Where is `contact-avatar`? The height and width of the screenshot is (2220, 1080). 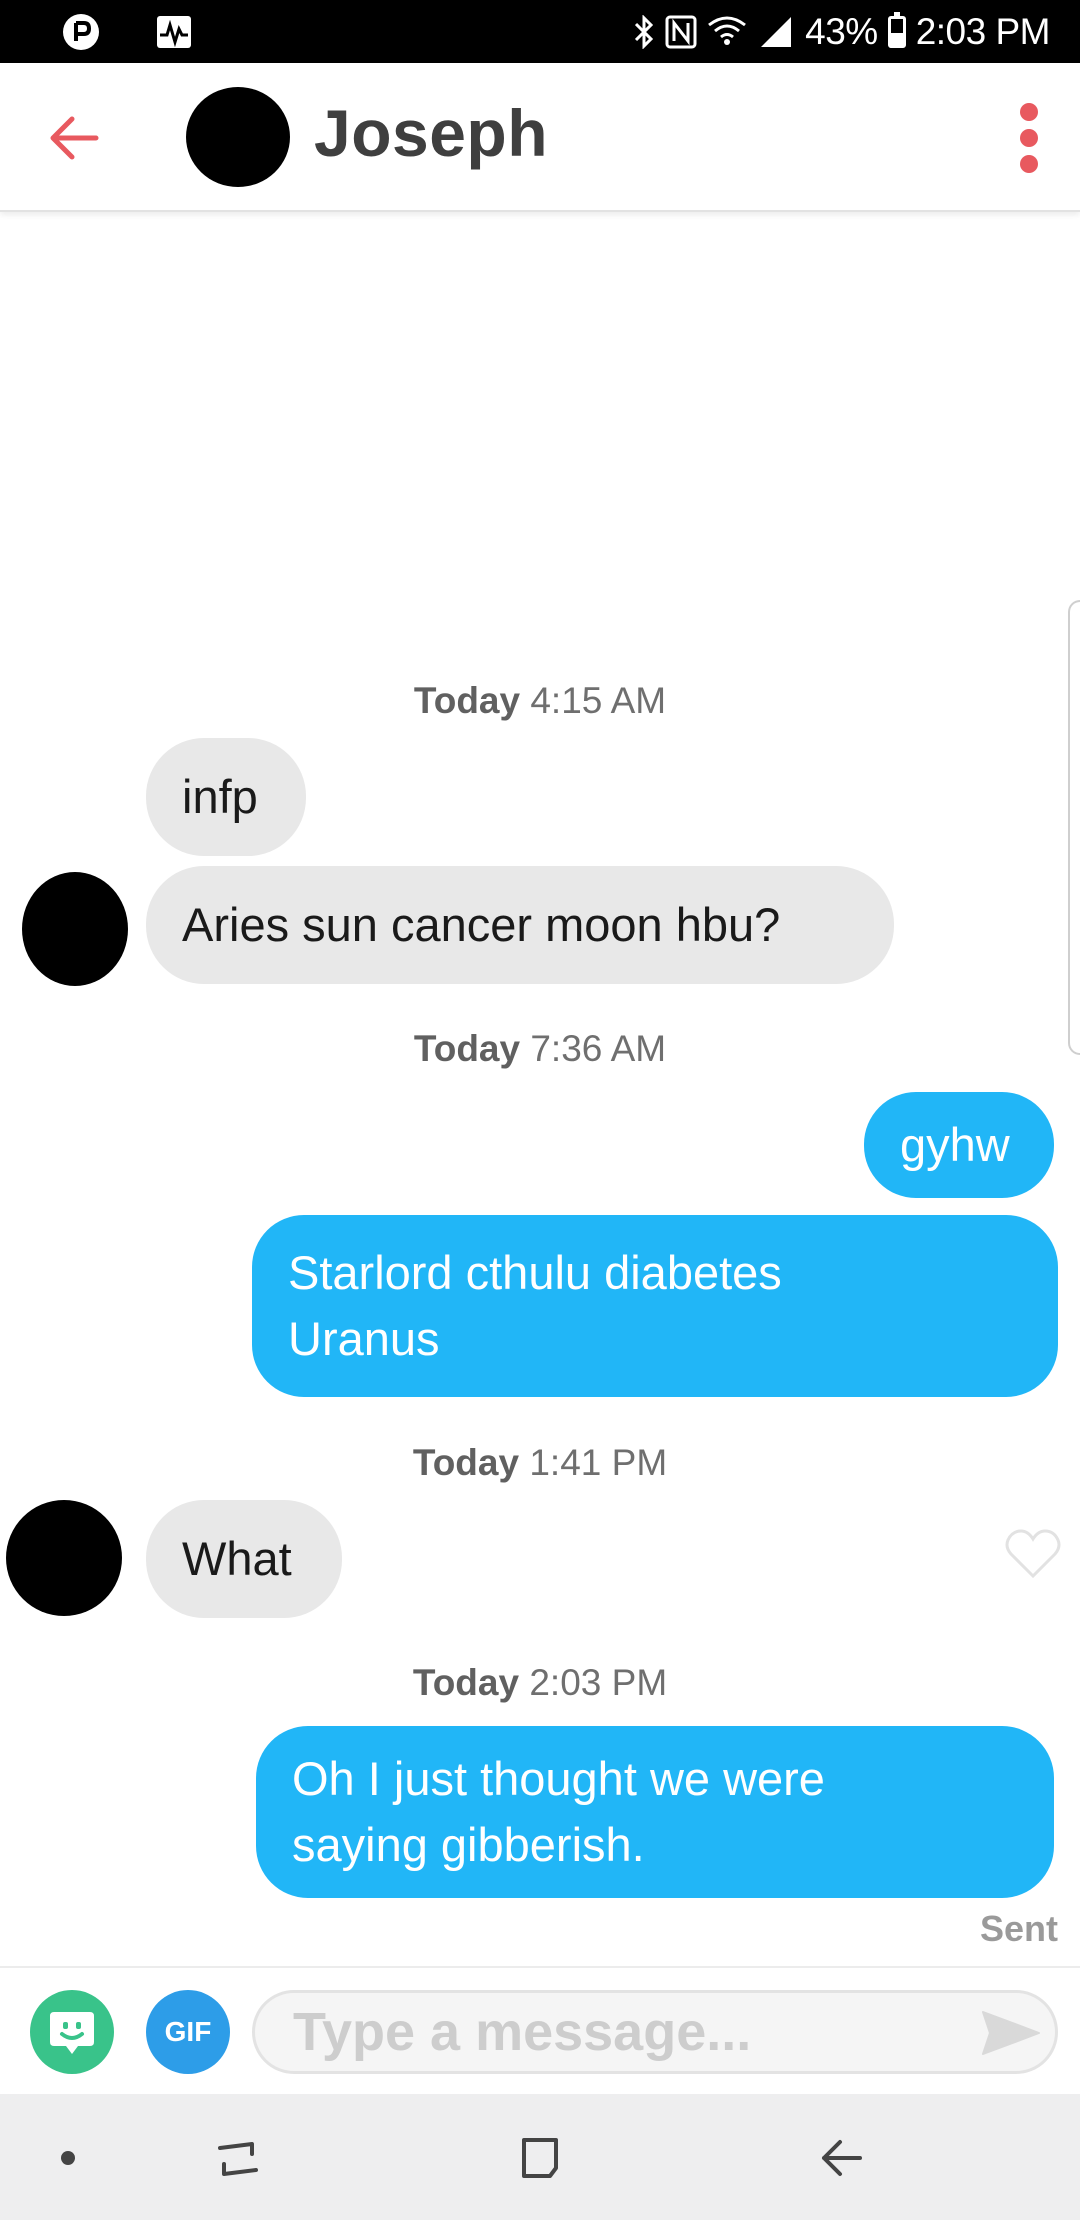 contact-avatar is located at coordinates (238, 137).